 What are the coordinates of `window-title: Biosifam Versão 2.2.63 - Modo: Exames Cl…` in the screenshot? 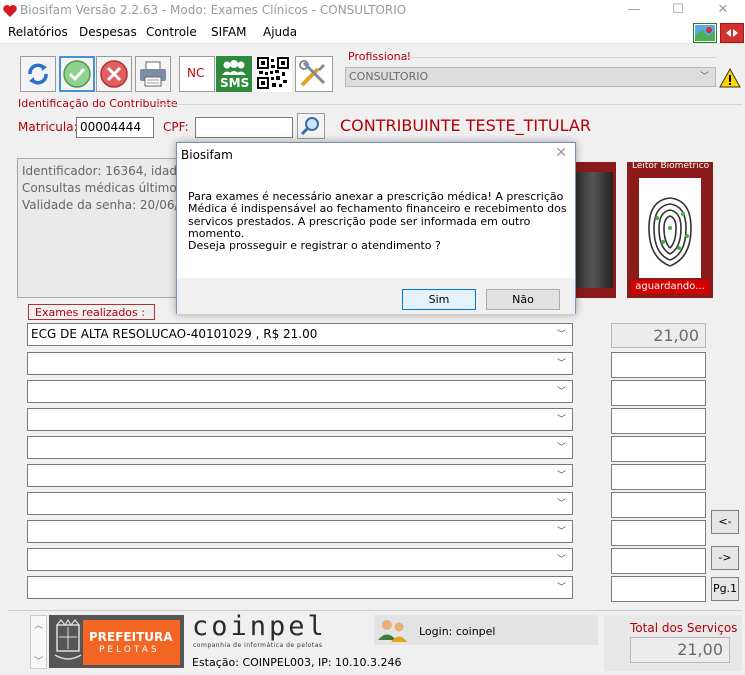 It's located at (213, 10).